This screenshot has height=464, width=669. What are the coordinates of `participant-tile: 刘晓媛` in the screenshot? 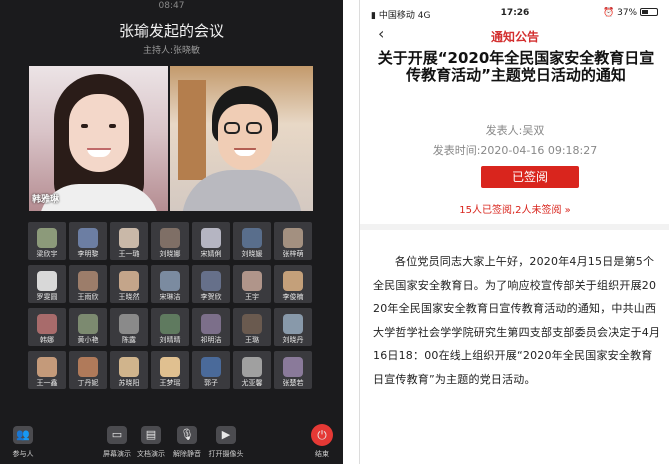 It's located at (252, 241).